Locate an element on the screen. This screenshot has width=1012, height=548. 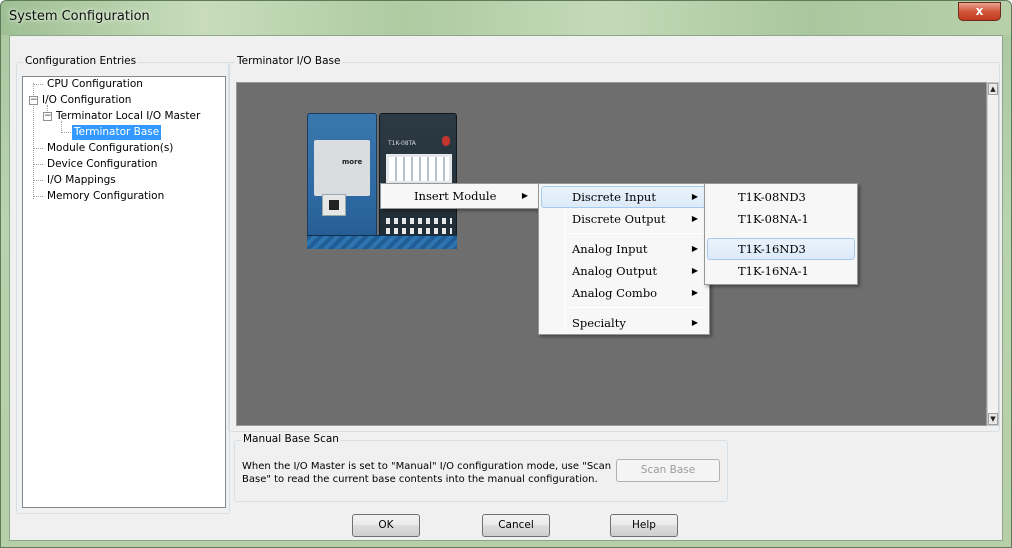
io-module-slot-1: T1K-08TA is located at coordinates (418, 181).